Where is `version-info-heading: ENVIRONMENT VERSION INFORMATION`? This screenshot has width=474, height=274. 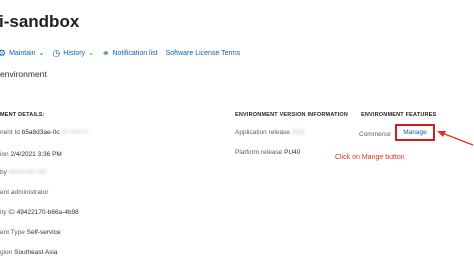
version-info-heading: ENVIRONMENT VERSION INFORMATION is located at coordinates (292, 115).